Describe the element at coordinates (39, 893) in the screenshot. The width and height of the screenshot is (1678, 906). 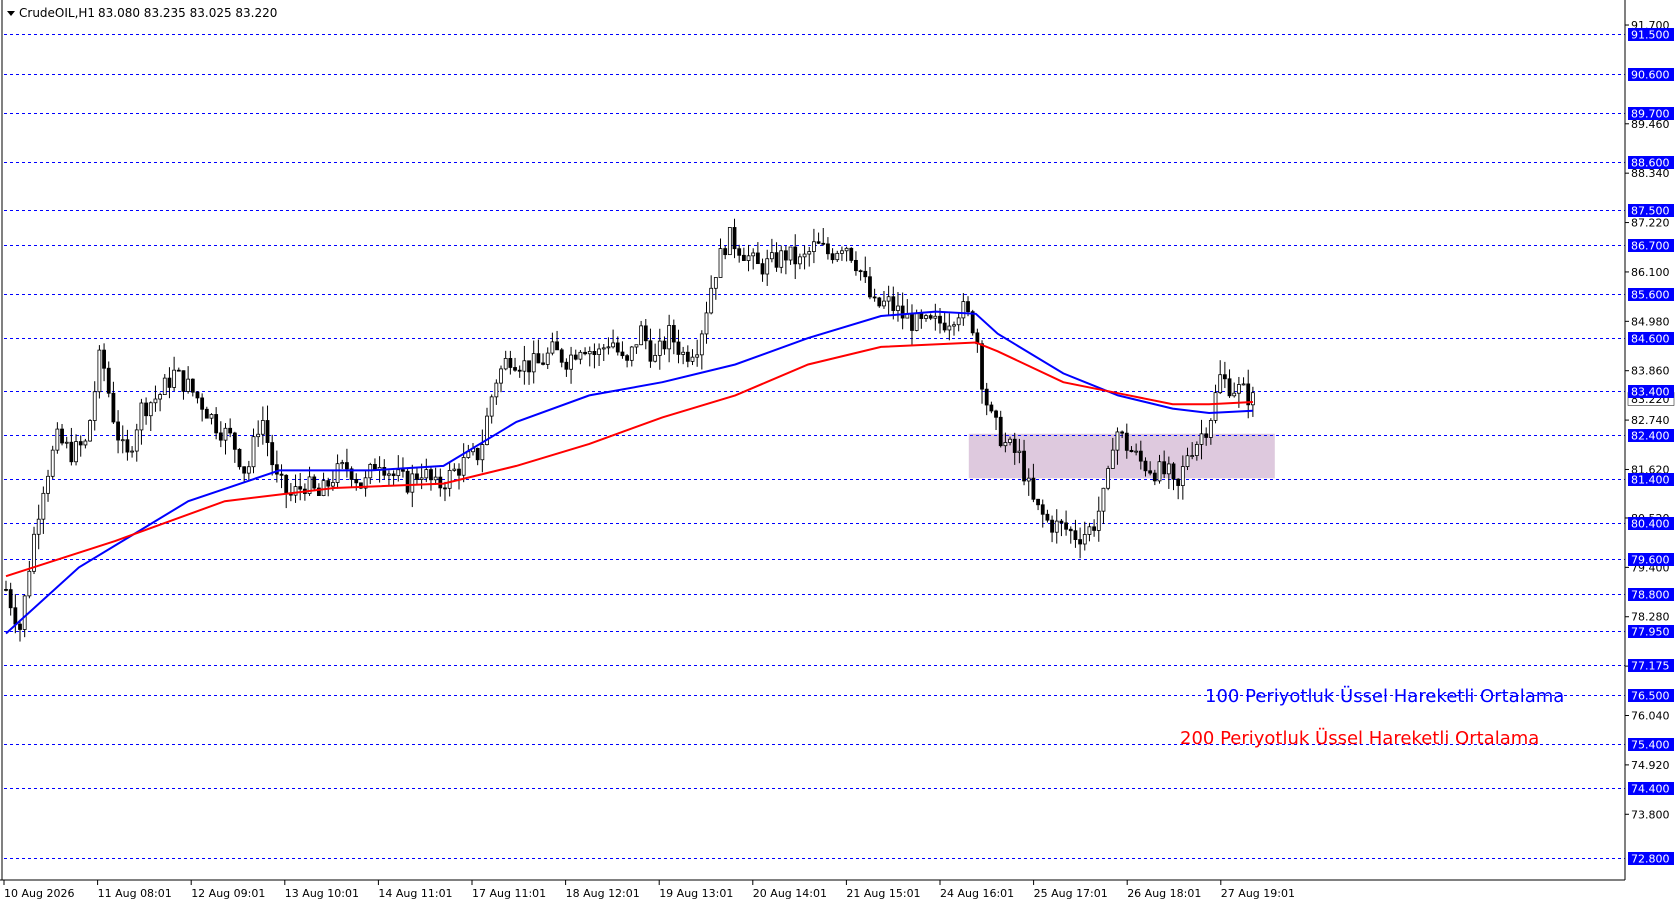
I see `time-tick-label: 10 Aug 2026` at that location.